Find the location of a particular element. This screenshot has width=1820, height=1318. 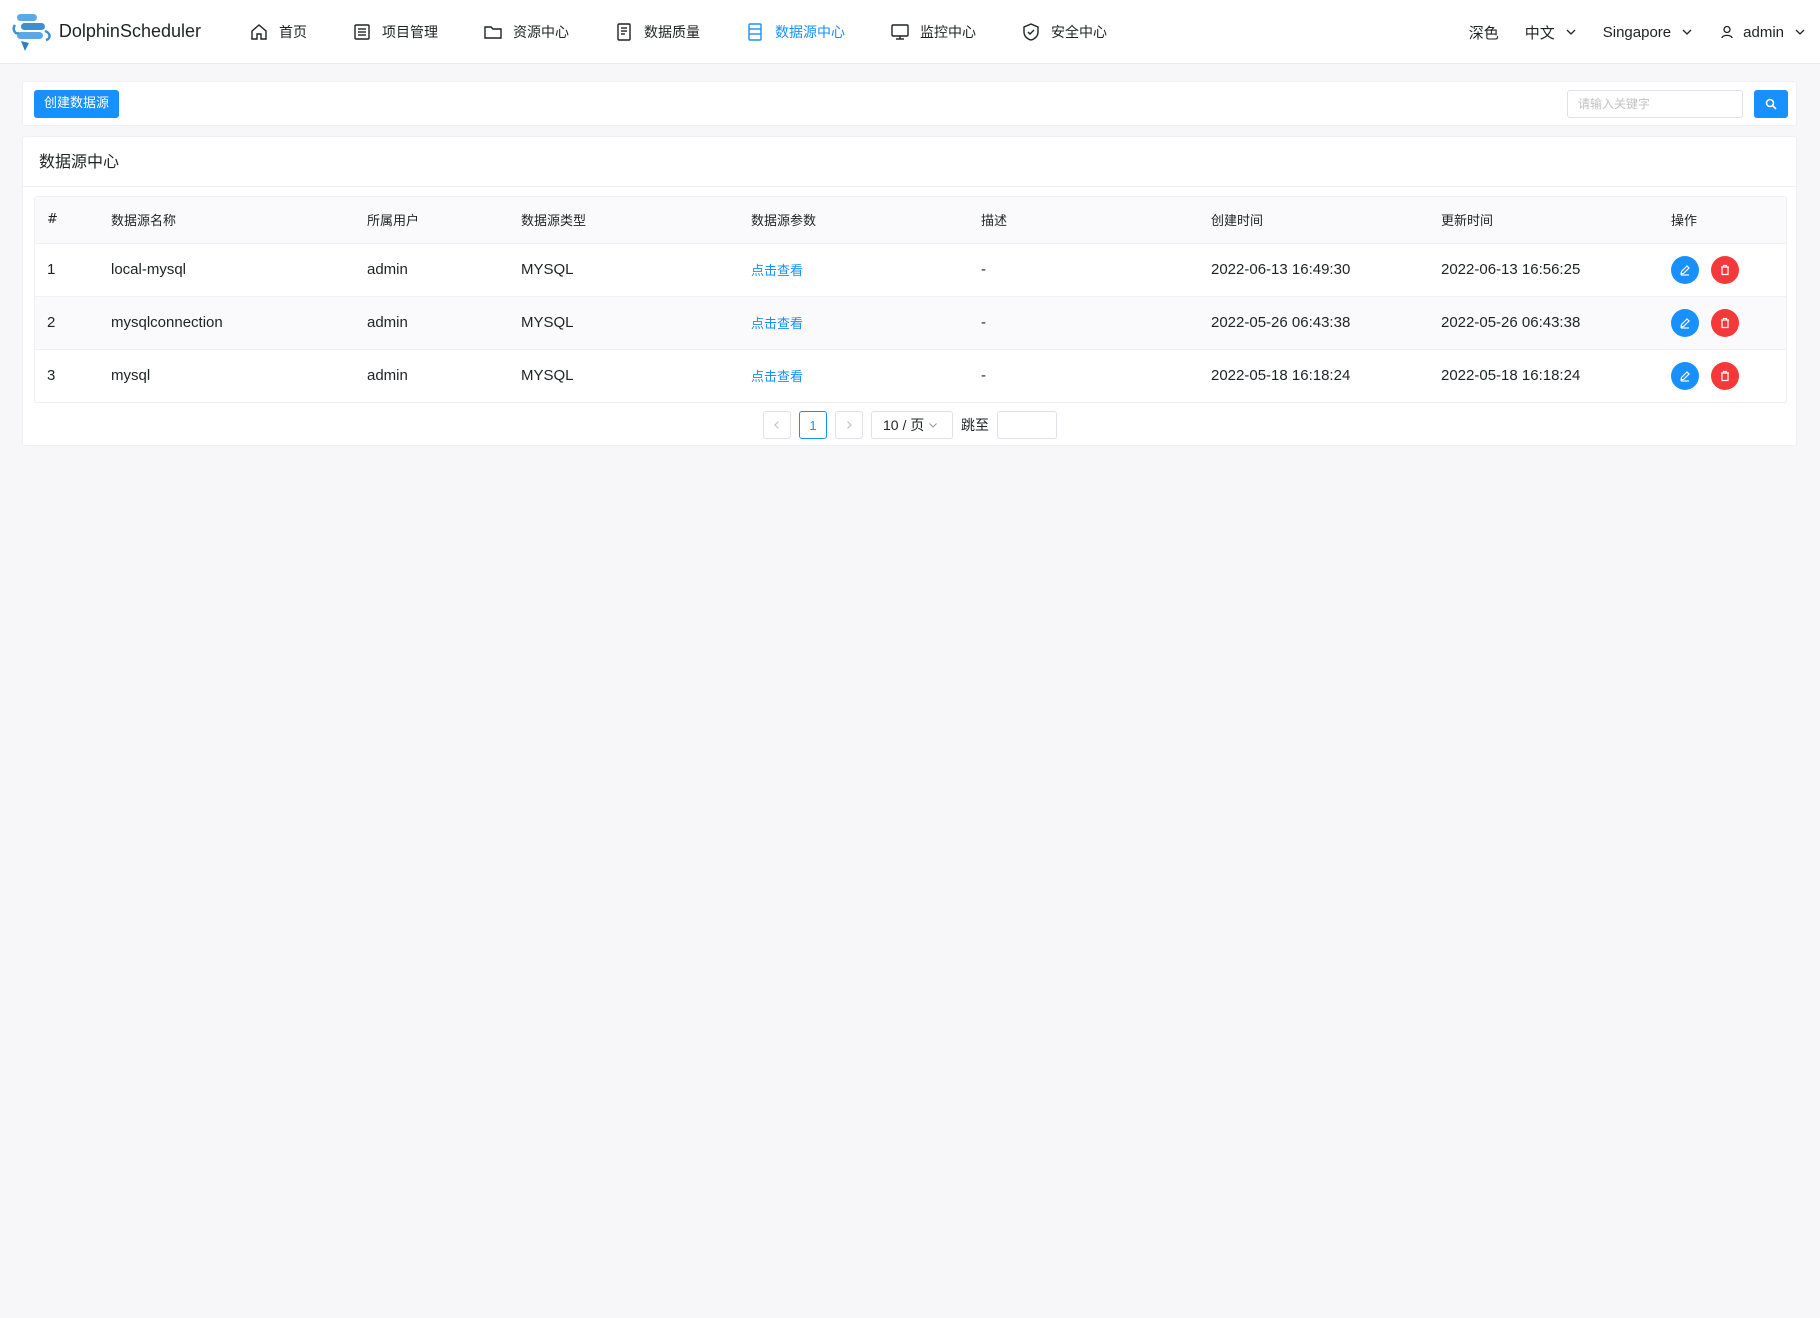

page-size-label: 10 / 页 is located at coordinates (904, 425).